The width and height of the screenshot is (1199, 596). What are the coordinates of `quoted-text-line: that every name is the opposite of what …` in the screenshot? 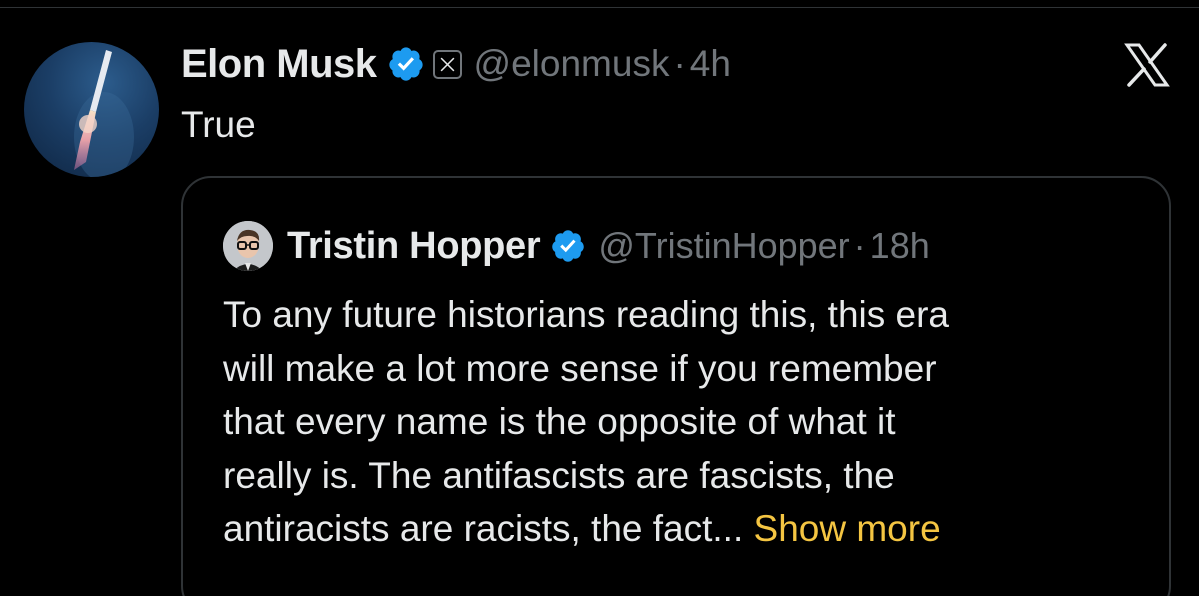 It's located at (559, 421).